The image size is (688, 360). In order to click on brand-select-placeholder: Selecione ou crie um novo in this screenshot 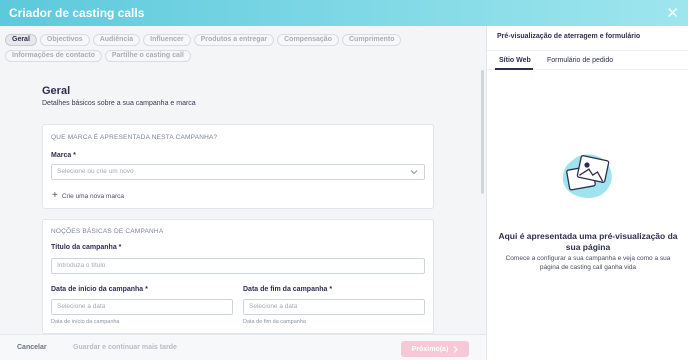, I will do `click(95, 171)`.